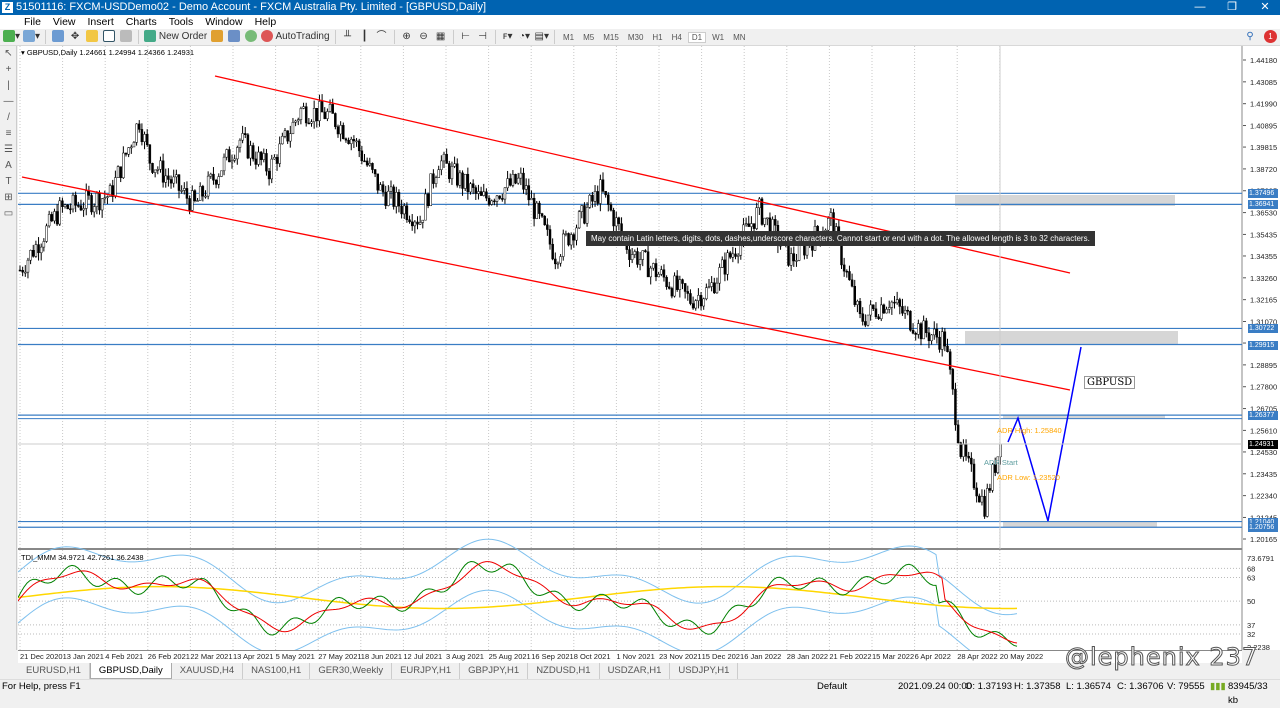 The height and width of the screenshot is (708, 1280). What do you see at coordinates (251, 37) in the screenshot?
I see `market-button` at bounding box center [251, 37].